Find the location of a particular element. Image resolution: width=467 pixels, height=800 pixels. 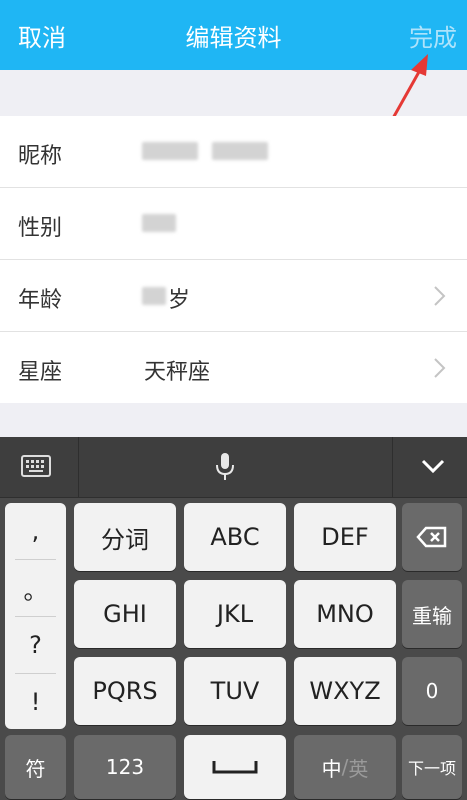

zodiac-row: 星座 天秤座 is located at coordinates (233, 367).